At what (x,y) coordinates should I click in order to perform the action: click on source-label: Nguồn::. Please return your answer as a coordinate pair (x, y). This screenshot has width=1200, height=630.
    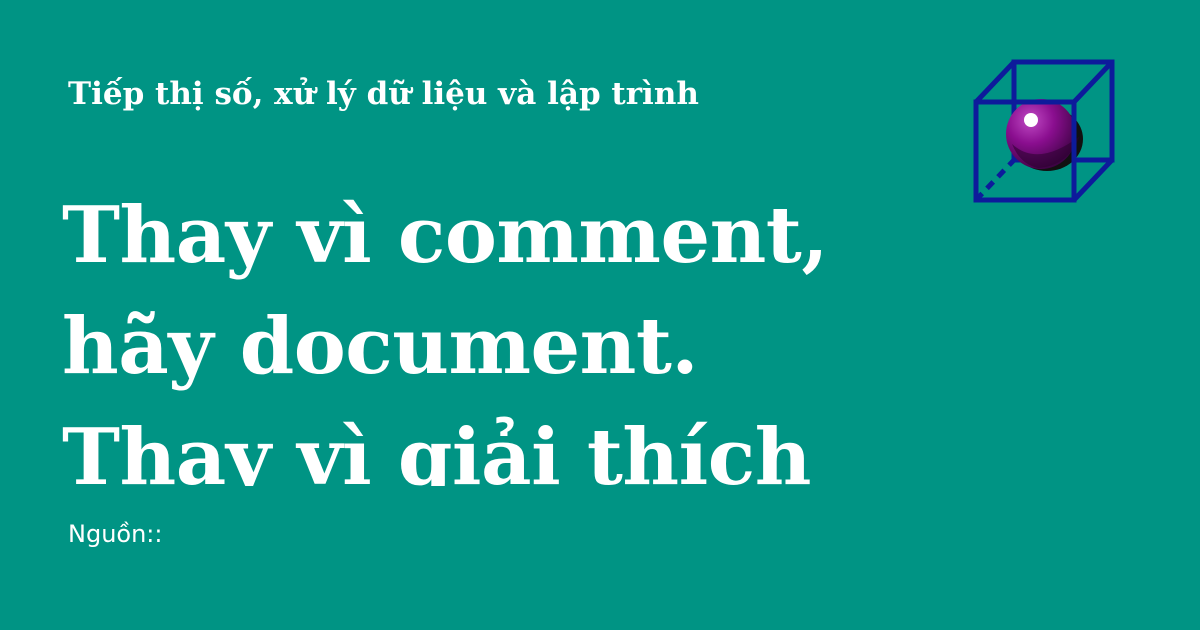
    Looking at the image, I should click on (115, 534).